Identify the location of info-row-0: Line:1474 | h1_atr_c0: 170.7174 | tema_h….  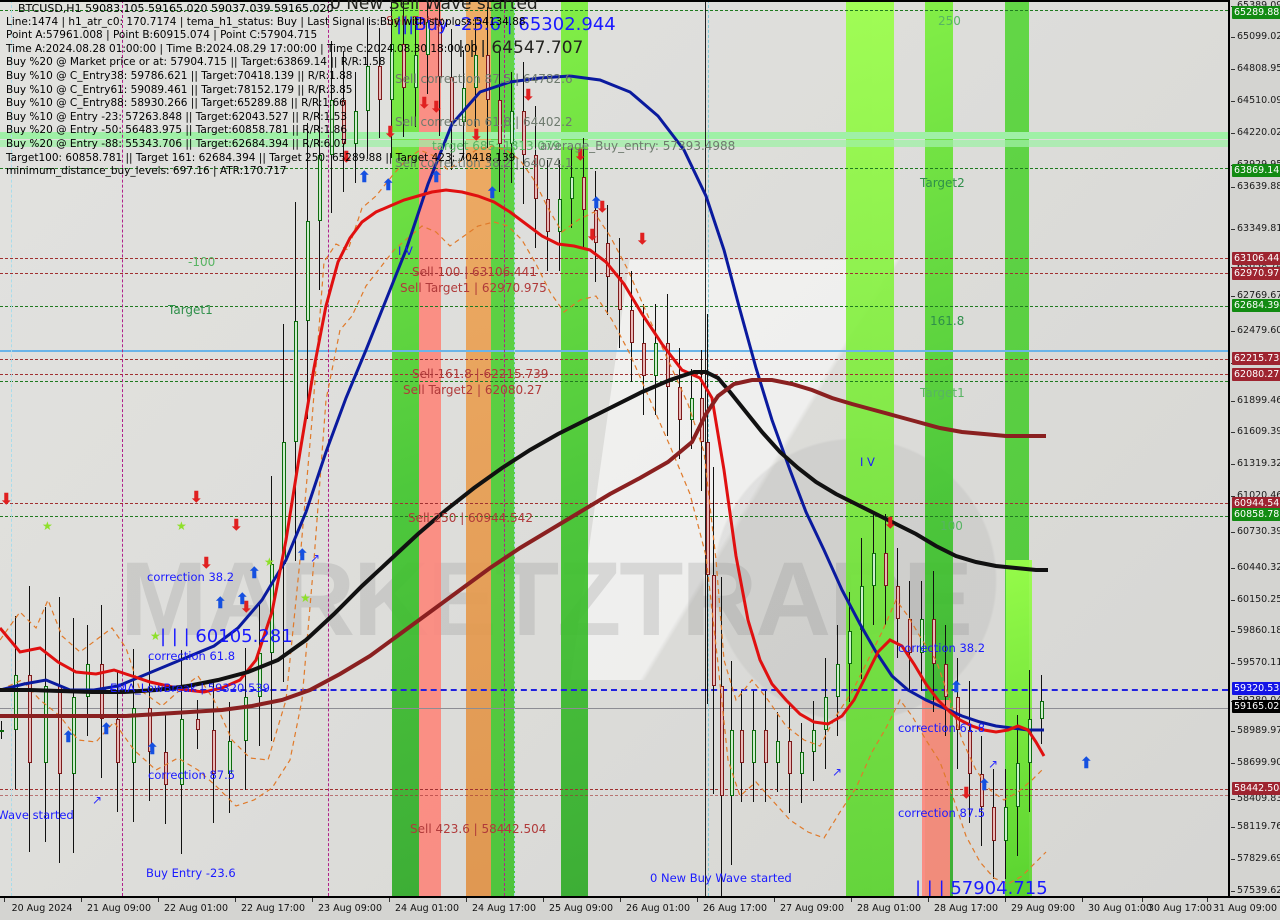
(266, 21).